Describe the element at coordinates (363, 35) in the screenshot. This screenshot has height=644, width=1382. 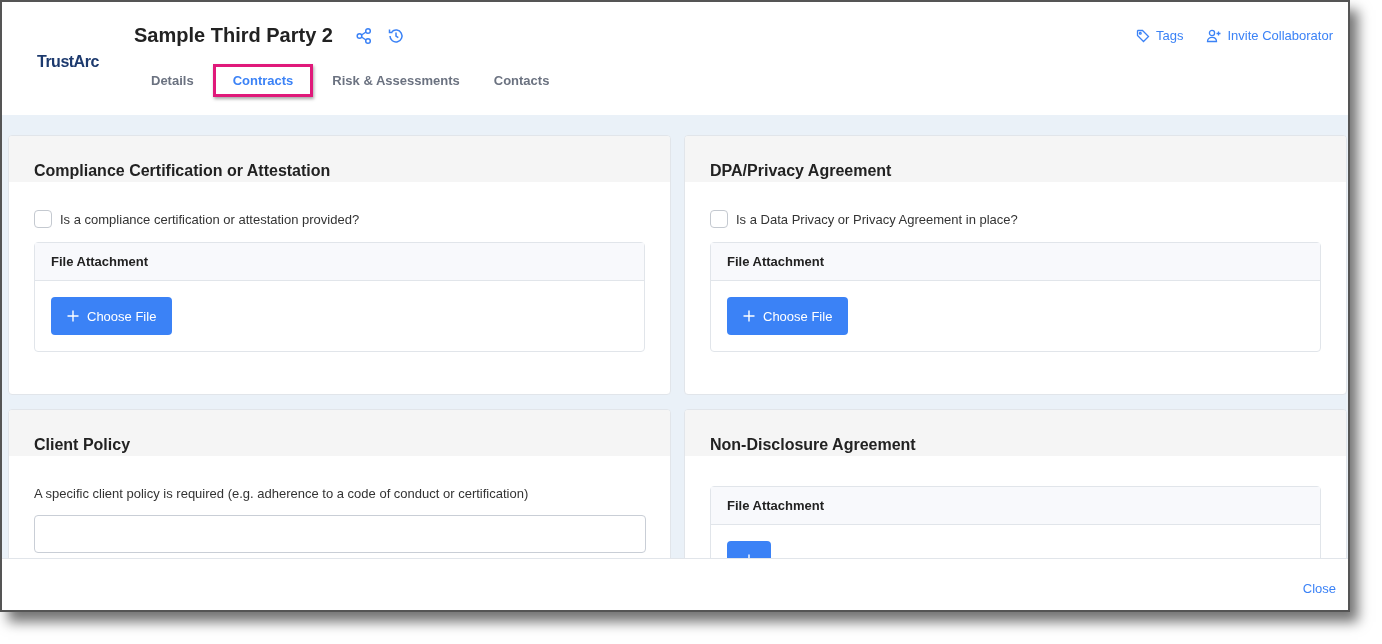
I see `share-icon` at that location.